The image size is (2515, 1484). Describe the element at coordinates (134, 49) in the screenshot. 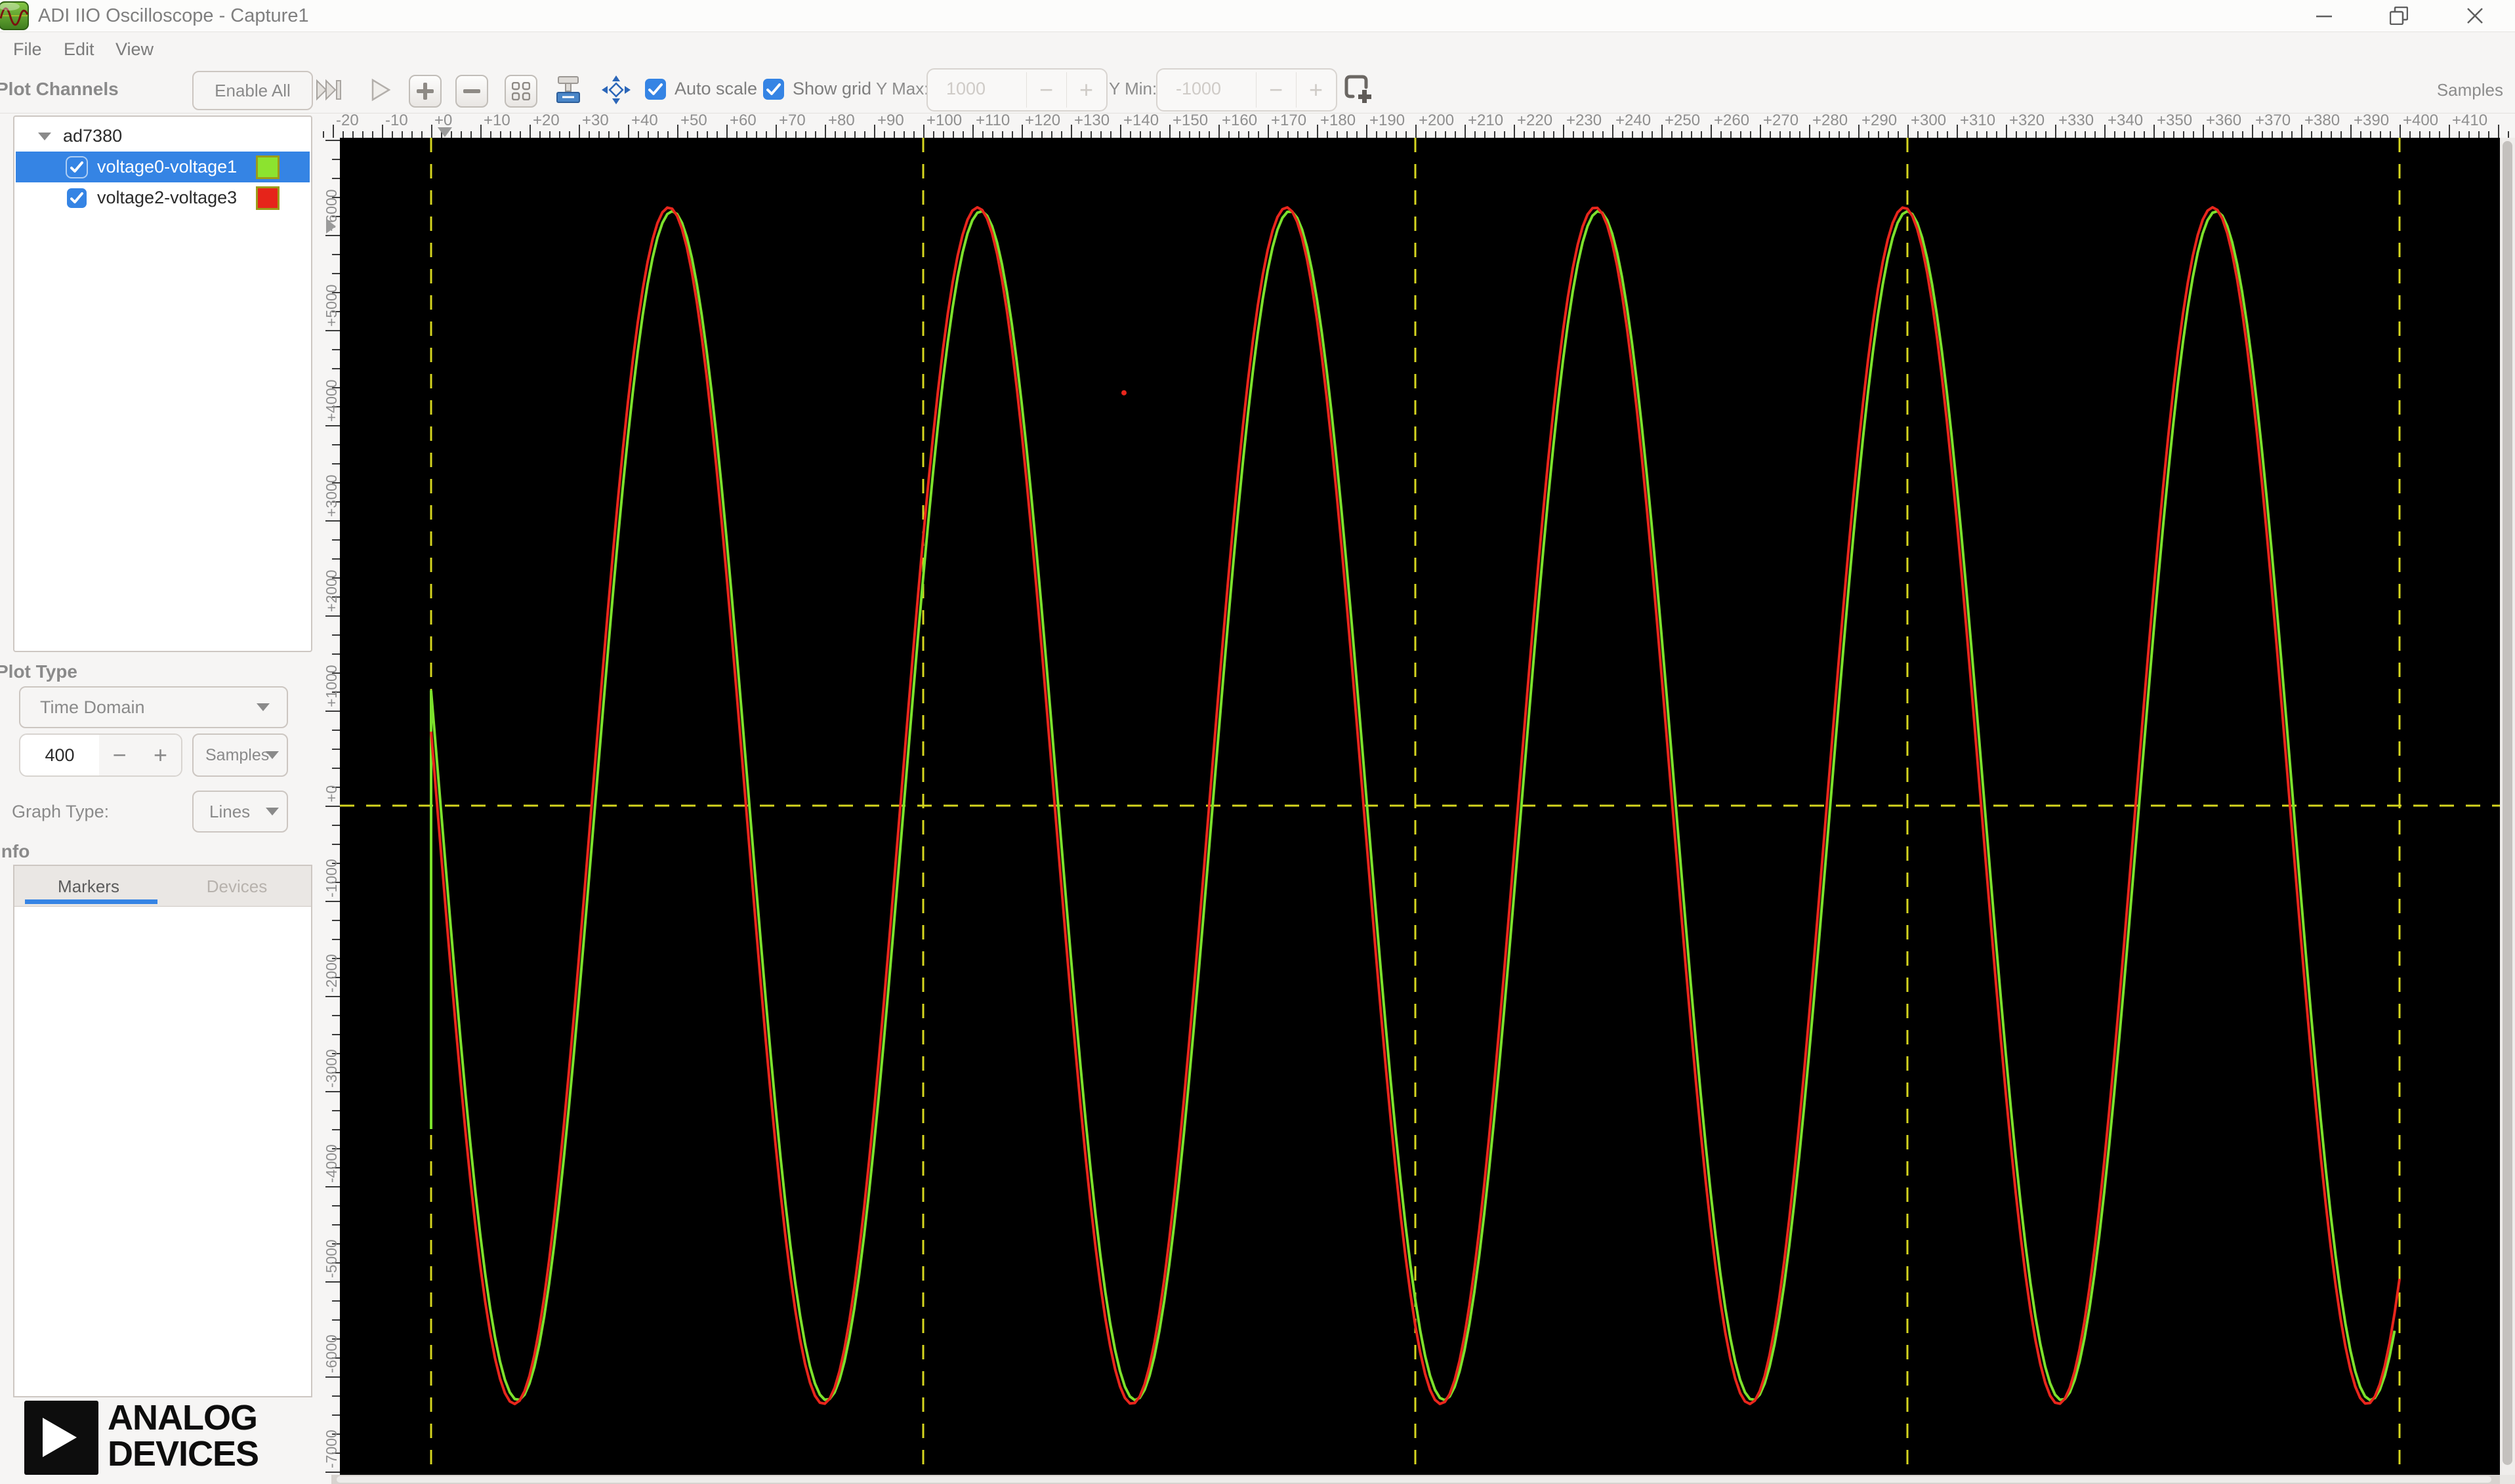

I see `menu-view: View` at that location.